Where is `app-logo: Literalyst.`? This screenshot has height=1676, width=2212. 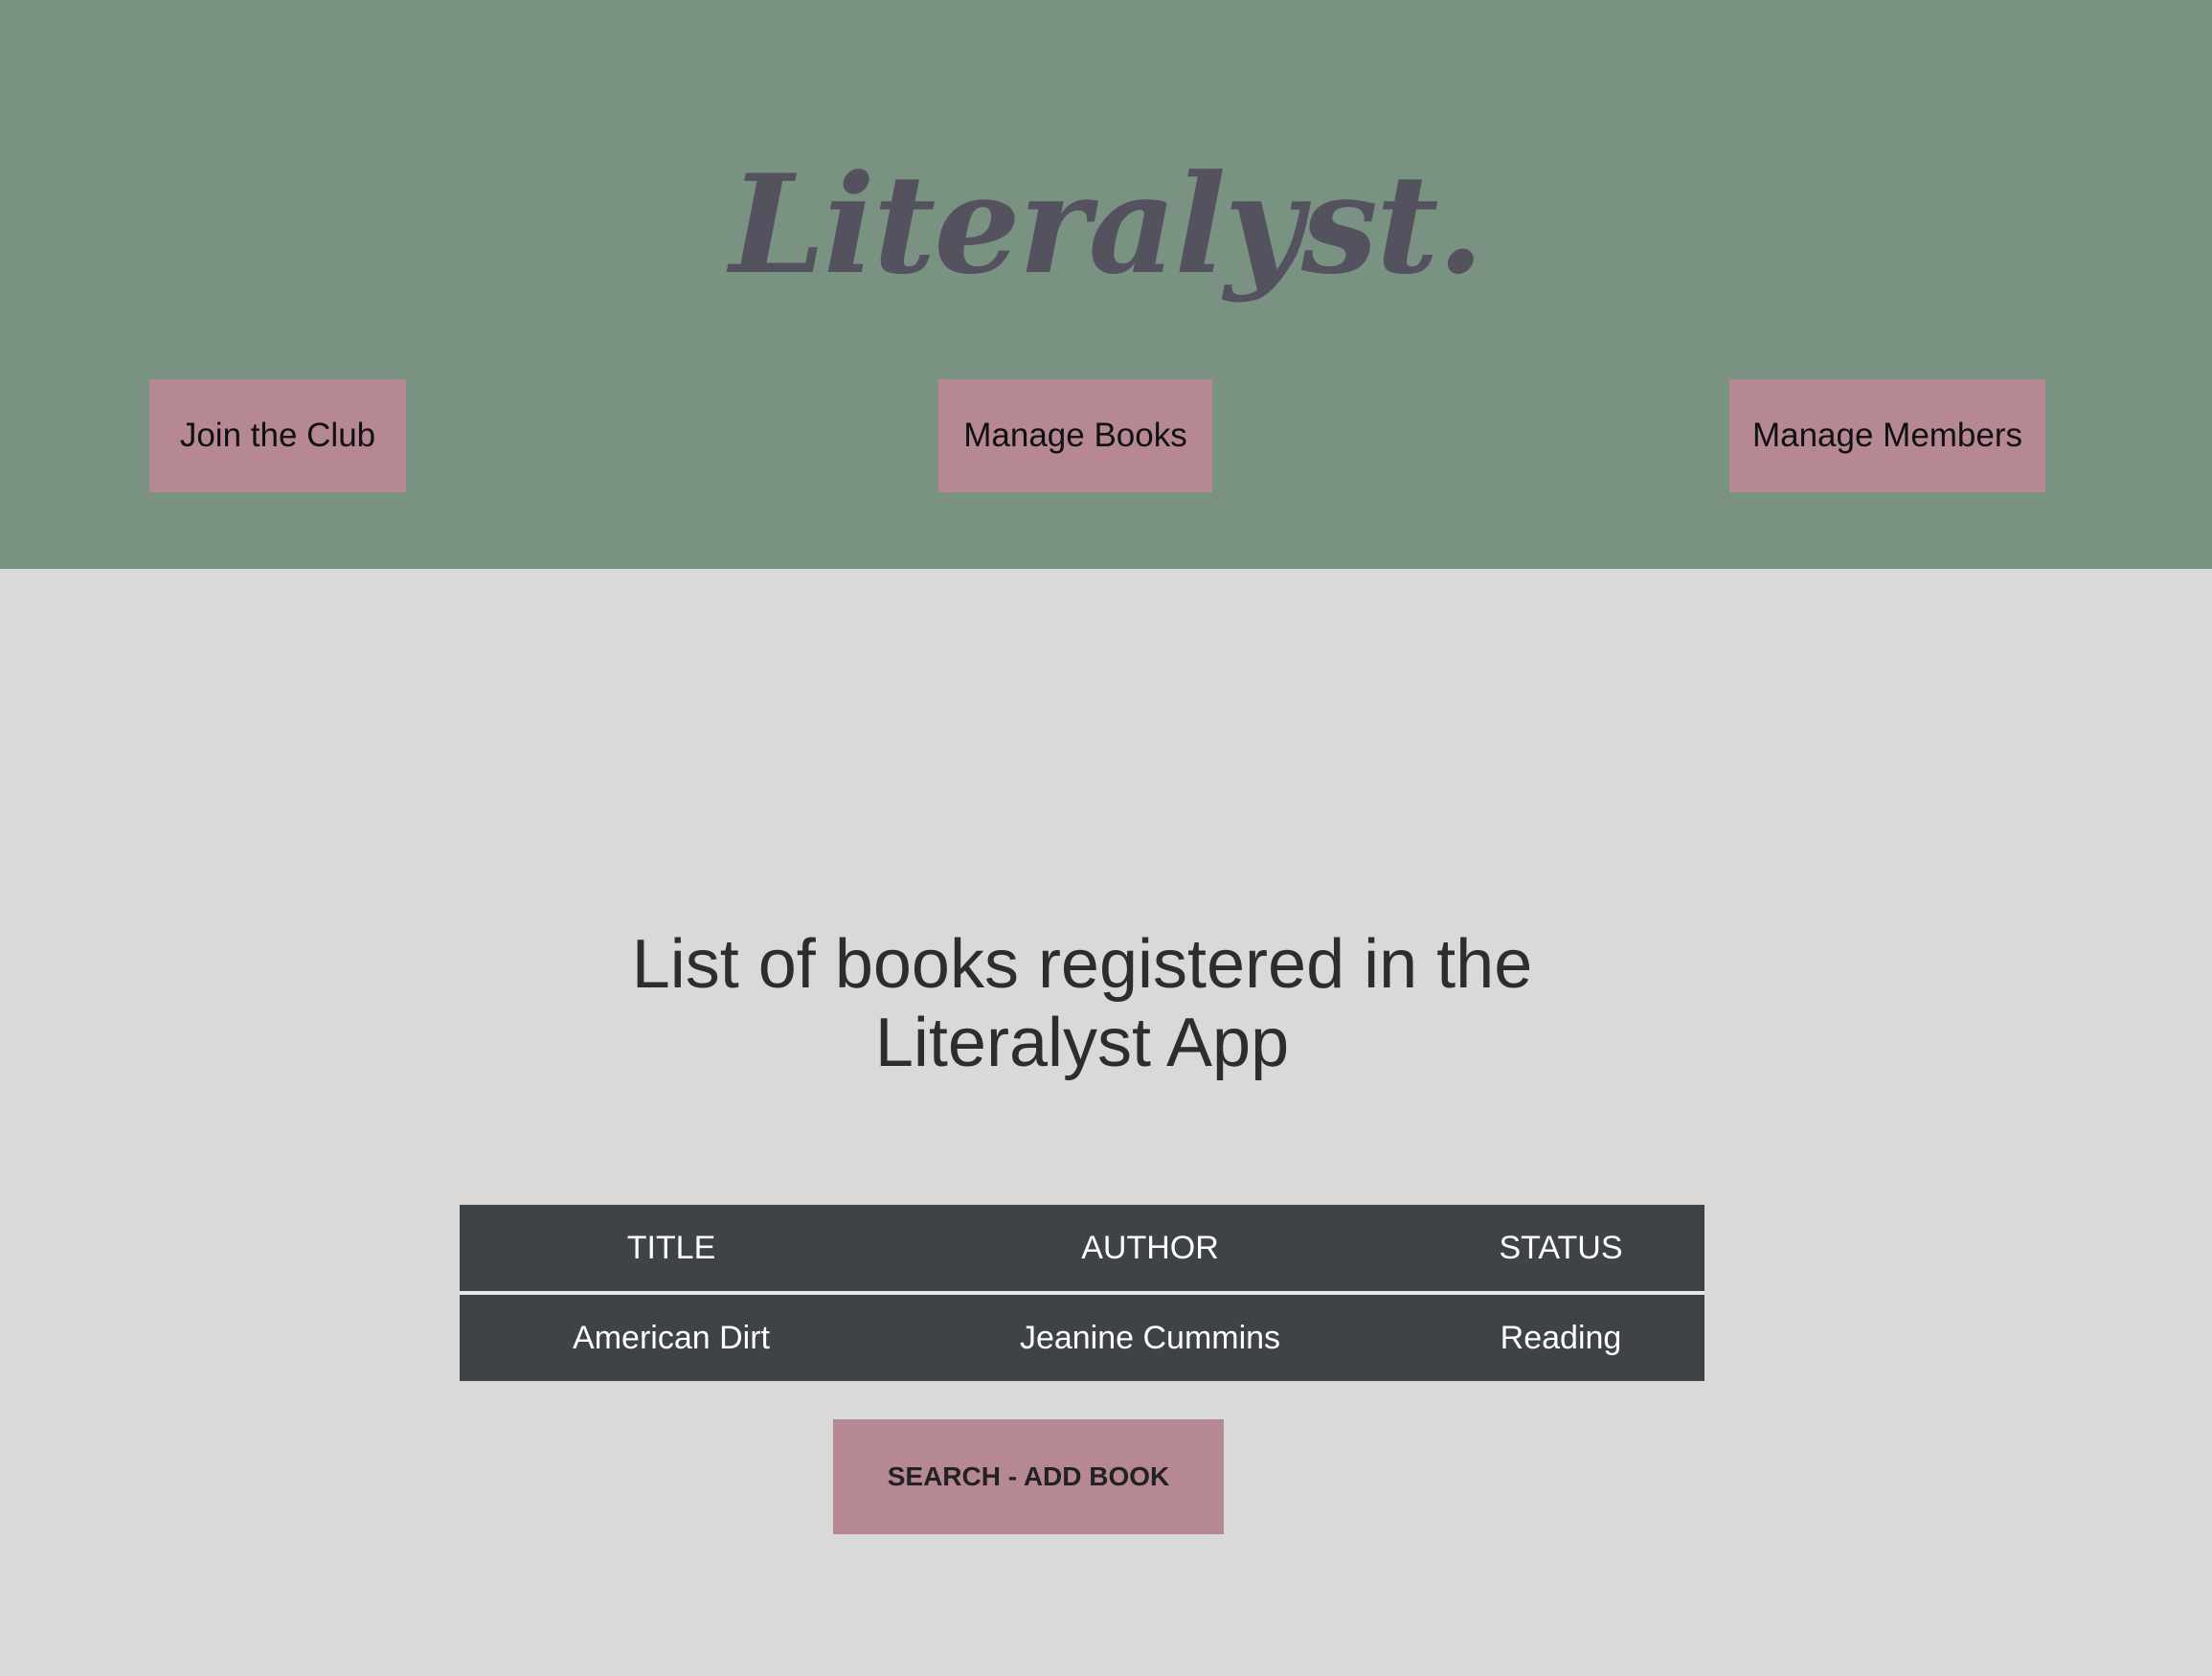 app-logo: Literalyst. is located at coordinates (1106, 225).